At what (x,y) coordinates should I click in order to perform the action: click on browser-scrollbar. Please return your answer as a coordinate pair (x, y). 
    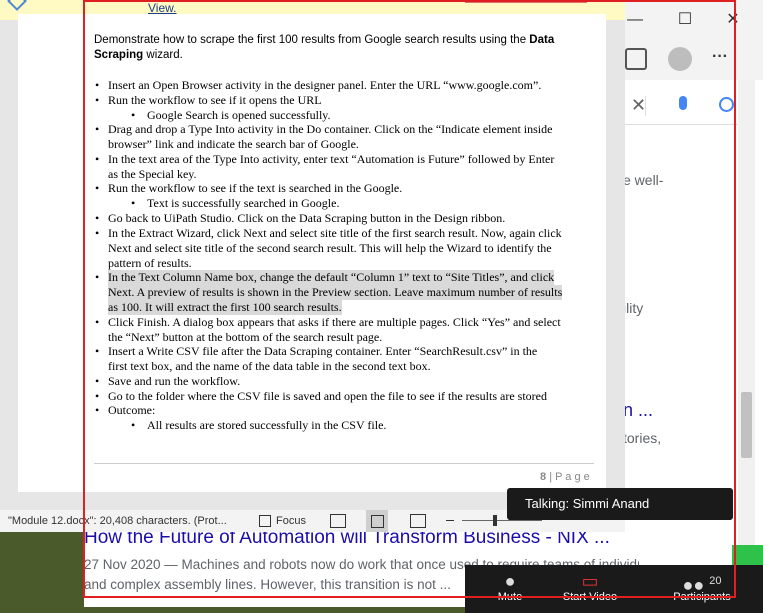
    Looking at the image, I should click on (746, 315).